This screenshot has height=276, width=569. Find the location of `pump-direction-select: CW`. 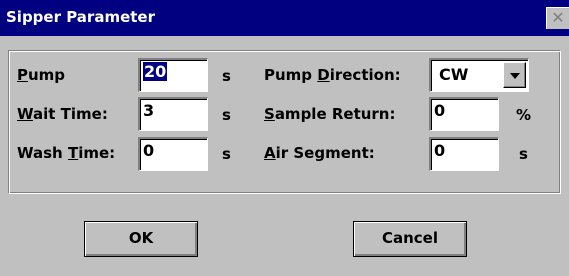

pump-direction-select: CW is located at coordinates (479, 75).